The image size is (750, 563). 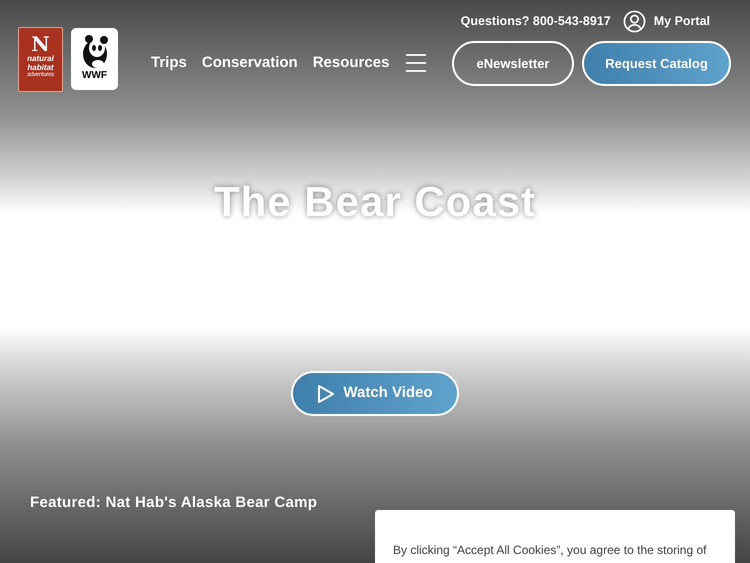 I want to click on wwf-logo: WWF, so click(x=94, y=59).